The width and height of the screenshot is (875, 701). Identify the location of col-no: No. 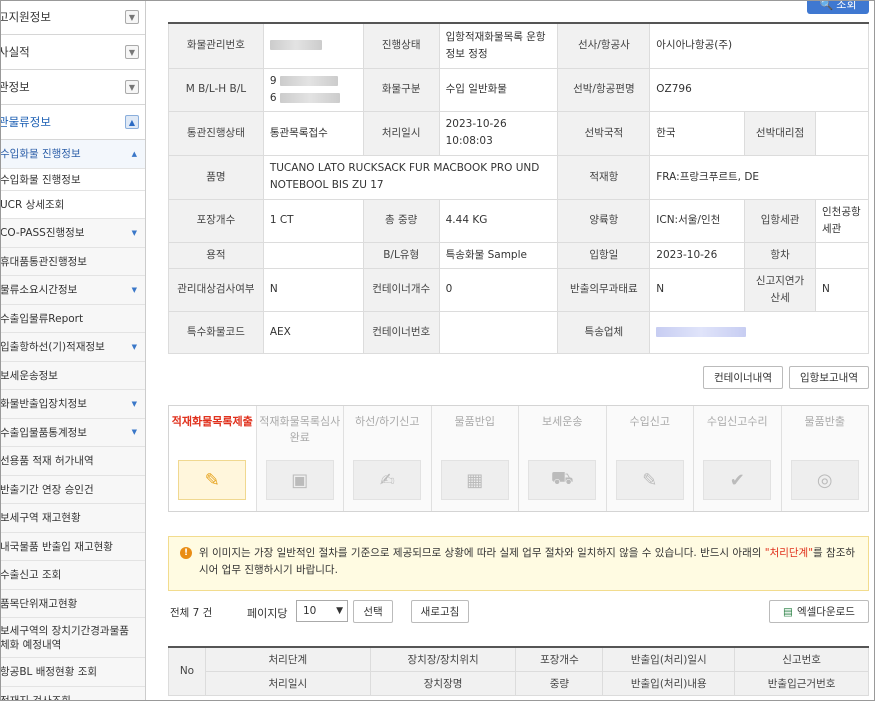
(187, 671).